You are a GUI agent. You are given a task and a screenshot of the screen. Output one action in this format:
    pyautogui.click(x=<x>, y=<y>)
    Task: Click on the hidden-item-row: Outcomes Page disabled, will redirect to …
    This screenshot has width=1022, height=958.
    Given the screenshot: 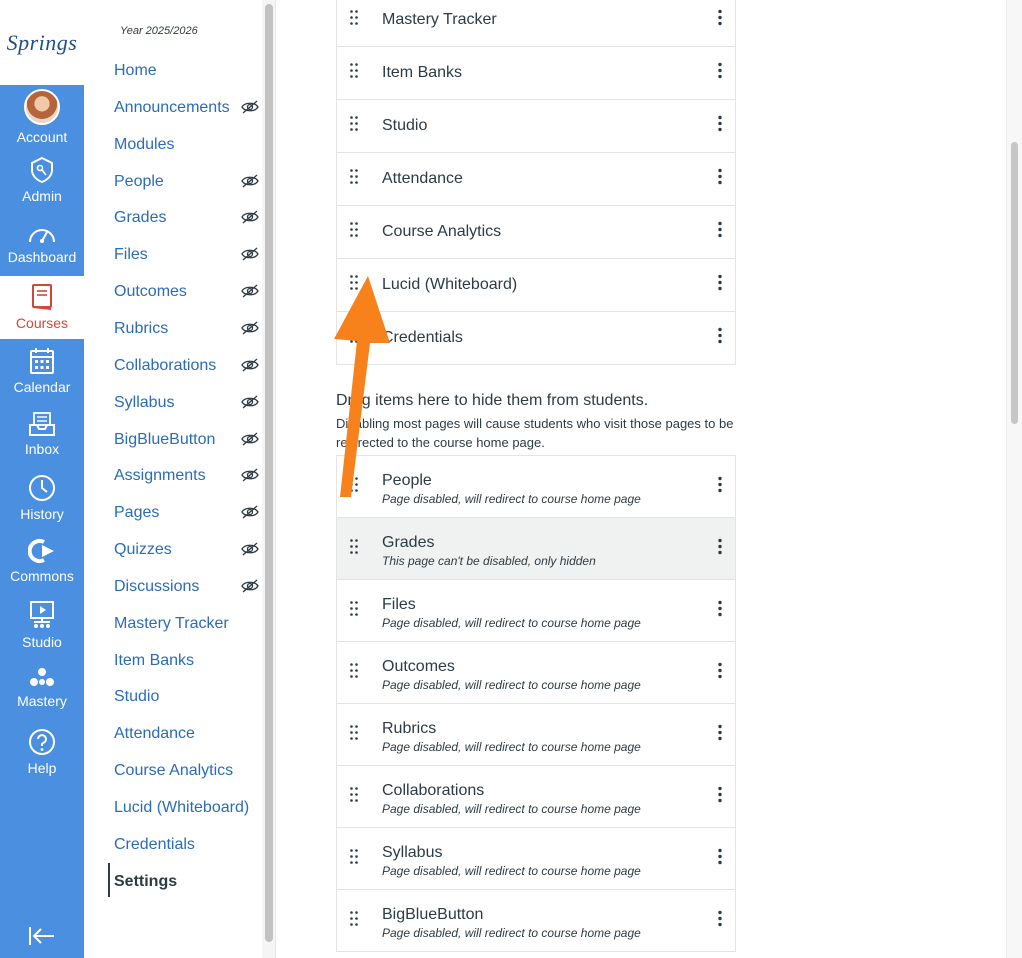 What is the action you would take?
    pyautogui.click(x=536, y=672)
    